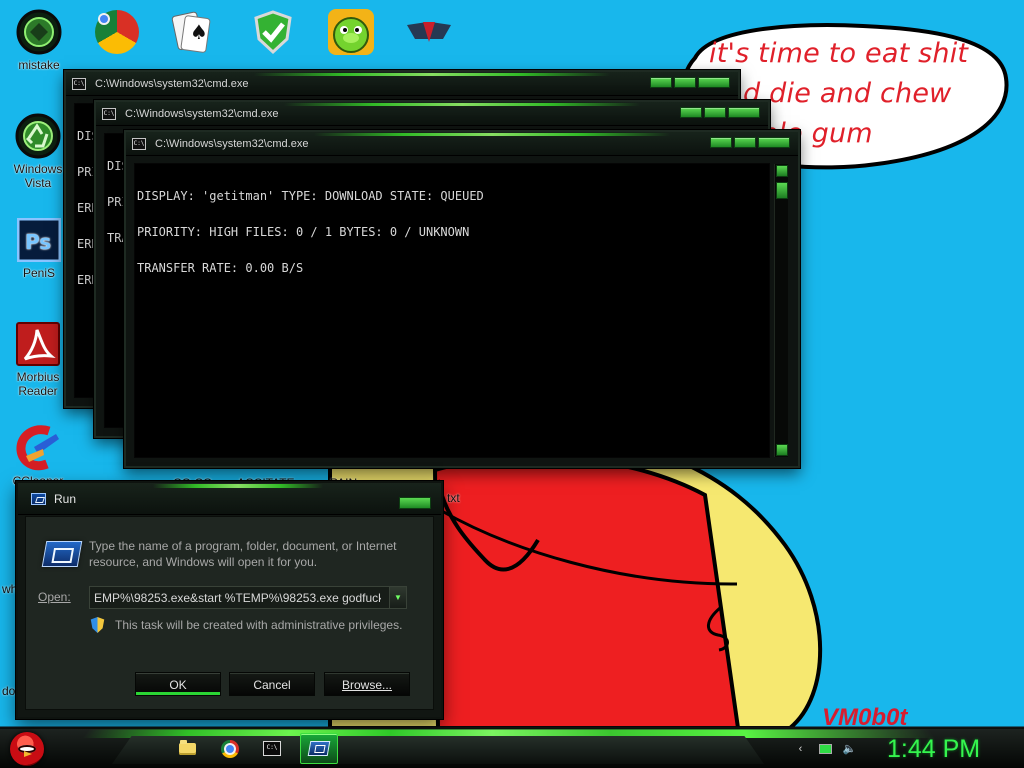  I want to click on cmd-output-line: TRANSFER RATE: 0.00 B/S, so click(220, 268).